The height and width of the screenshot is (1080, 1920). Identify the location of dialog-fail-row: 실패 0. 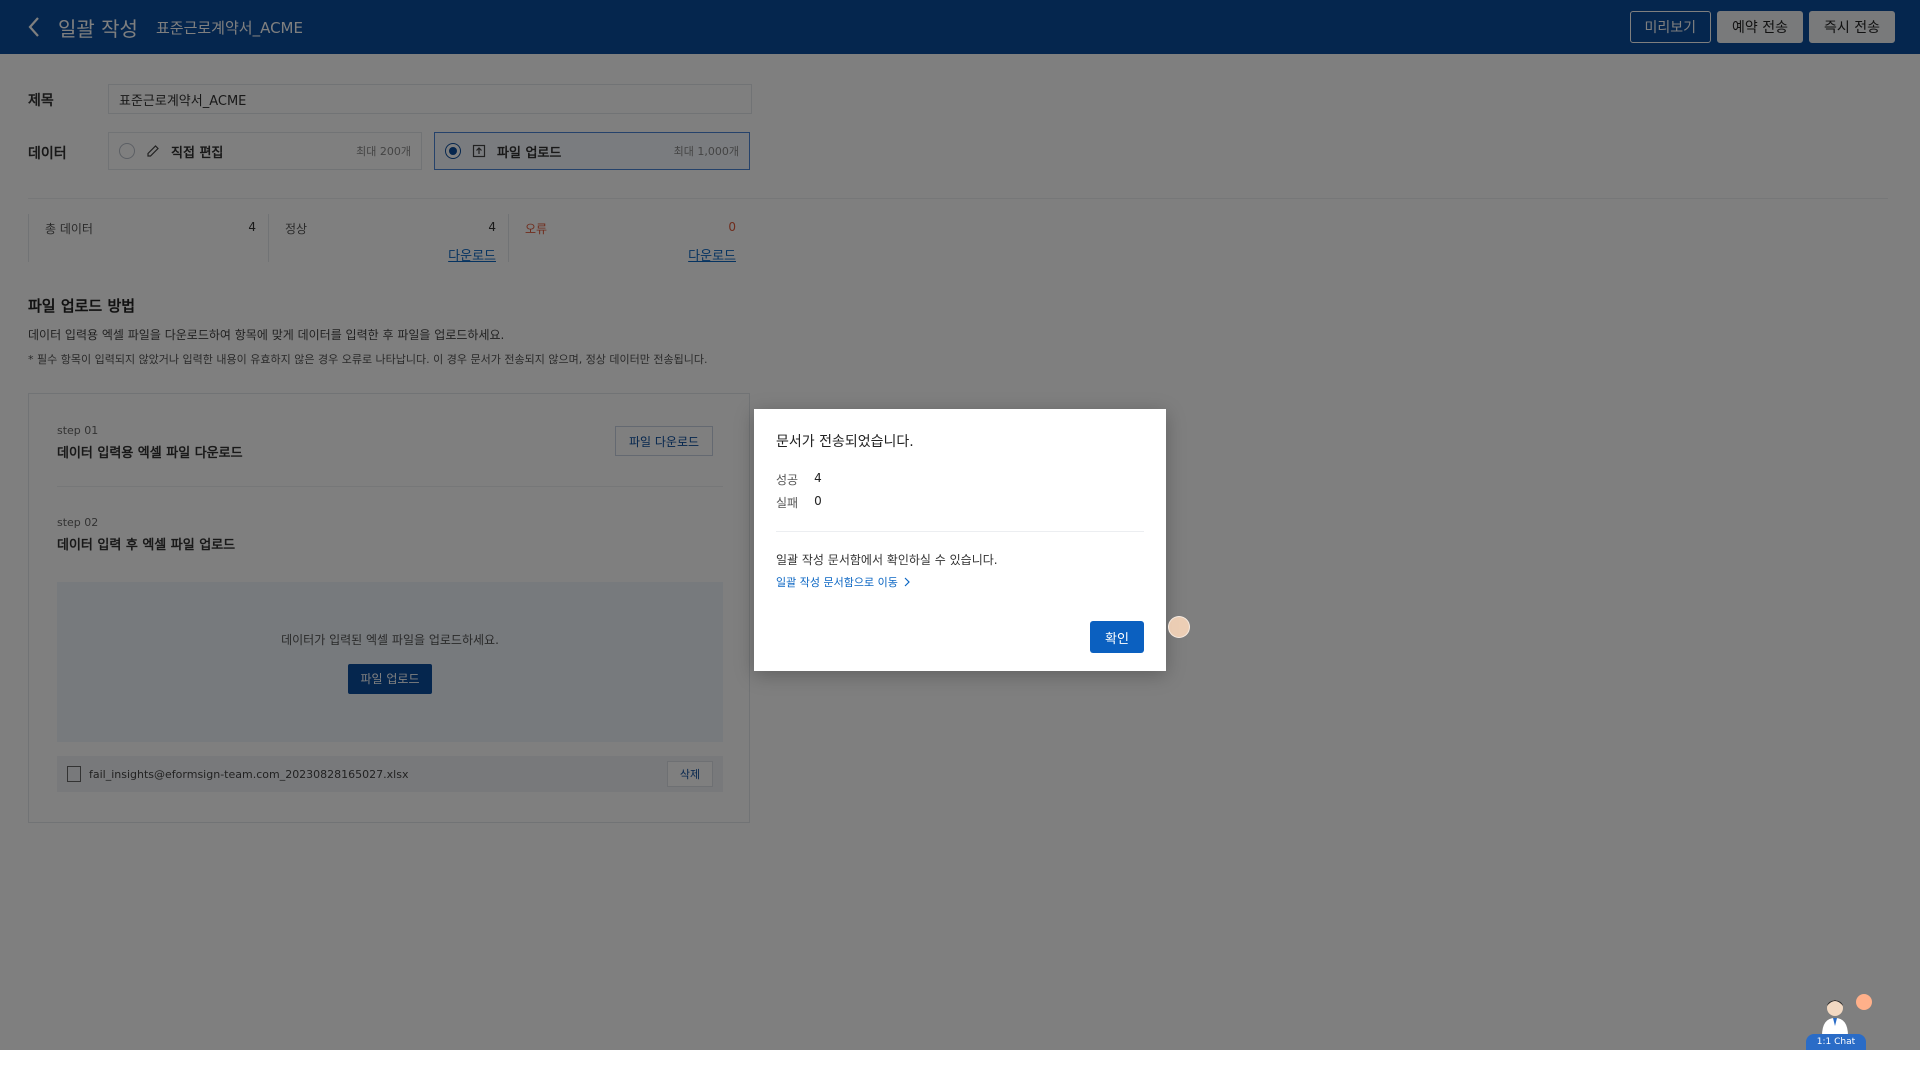
(799, 502).